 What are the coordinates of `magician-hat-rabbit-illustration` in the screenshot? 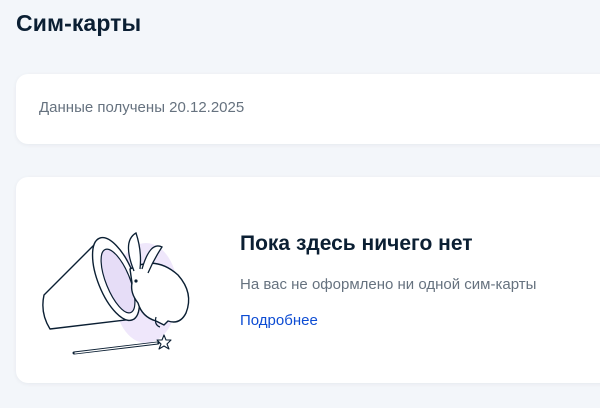 It's located at (116, 293).